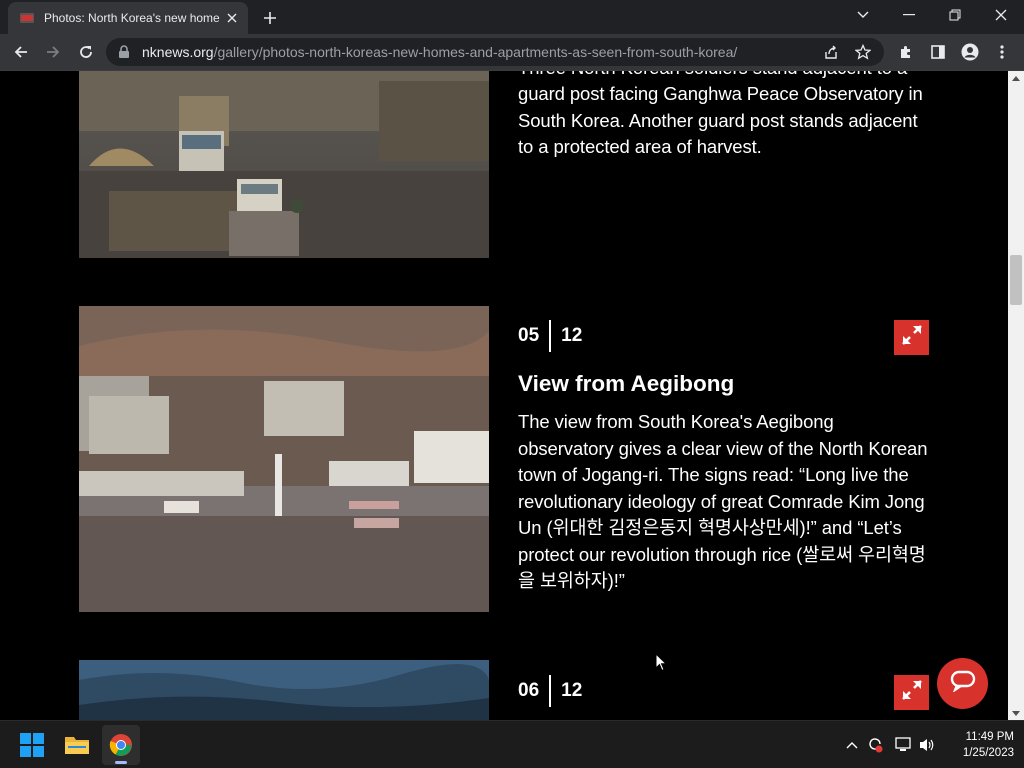  Describe the element at coordinates (1002, 52) in the screenshot. I see `browser-menu-icon` at that location.